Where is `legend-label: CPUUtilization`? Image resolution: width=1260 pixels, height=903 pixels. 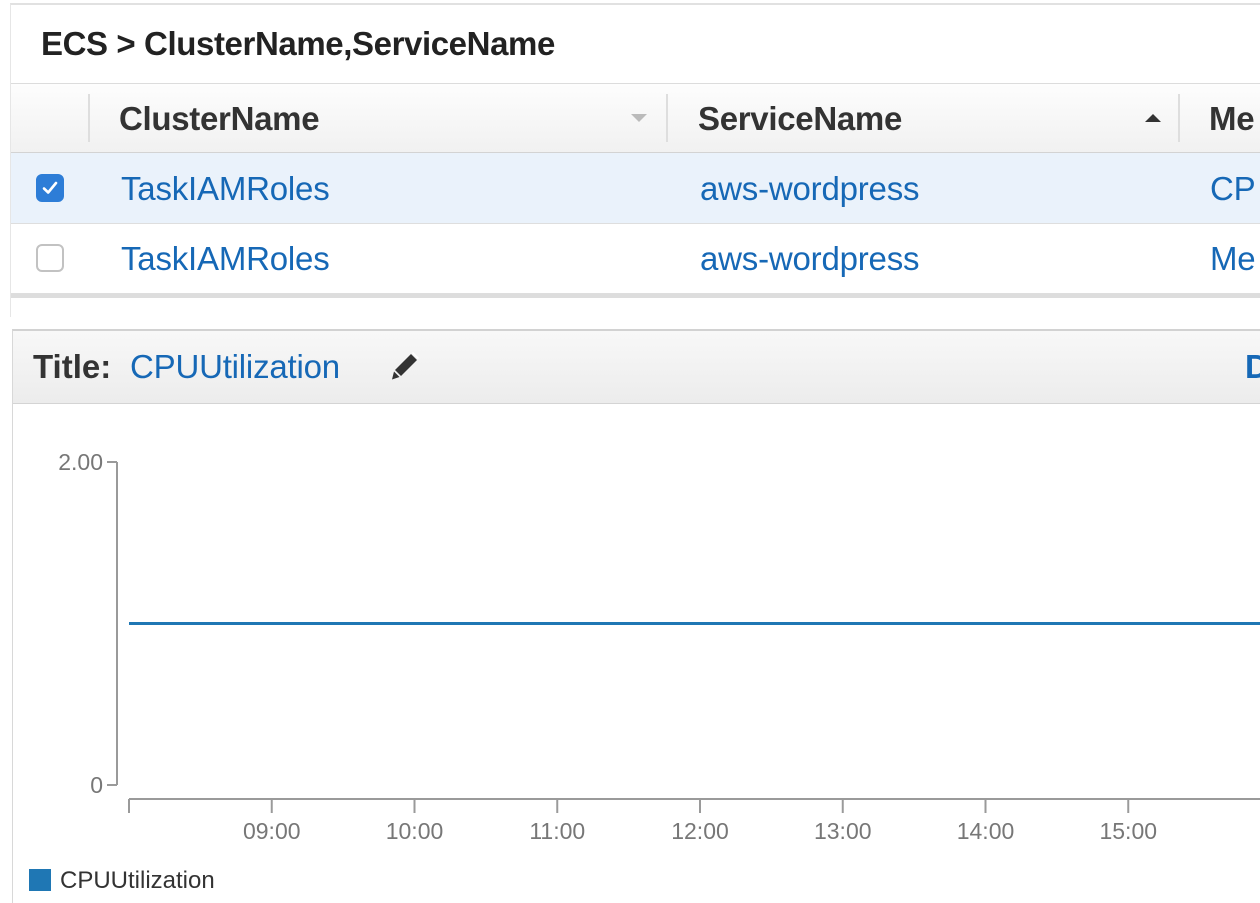 legend-label: CPUUtilization is located at coordinates (137, 881).